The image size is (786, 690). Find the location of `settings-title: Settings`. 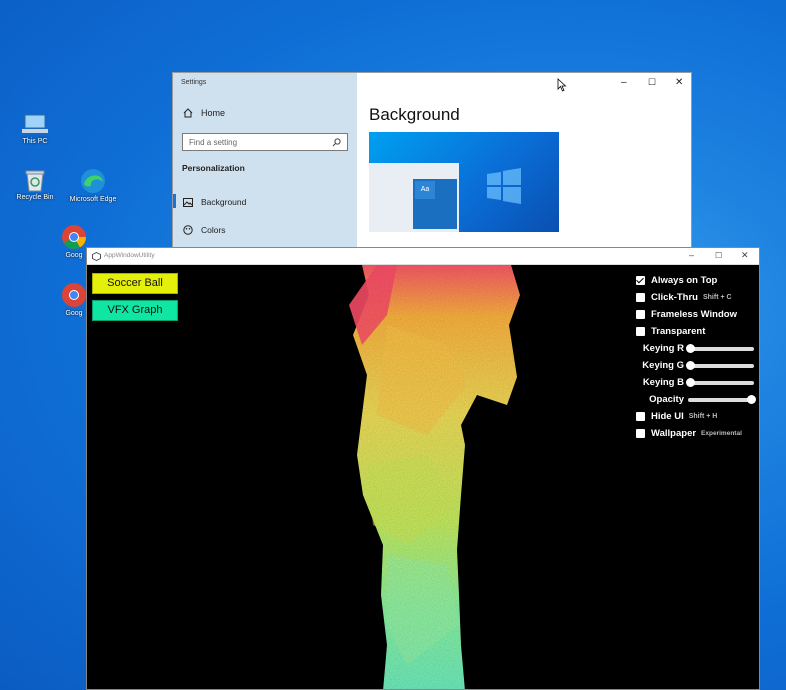

settings-title: Settings is located at coordinates (194, 82).